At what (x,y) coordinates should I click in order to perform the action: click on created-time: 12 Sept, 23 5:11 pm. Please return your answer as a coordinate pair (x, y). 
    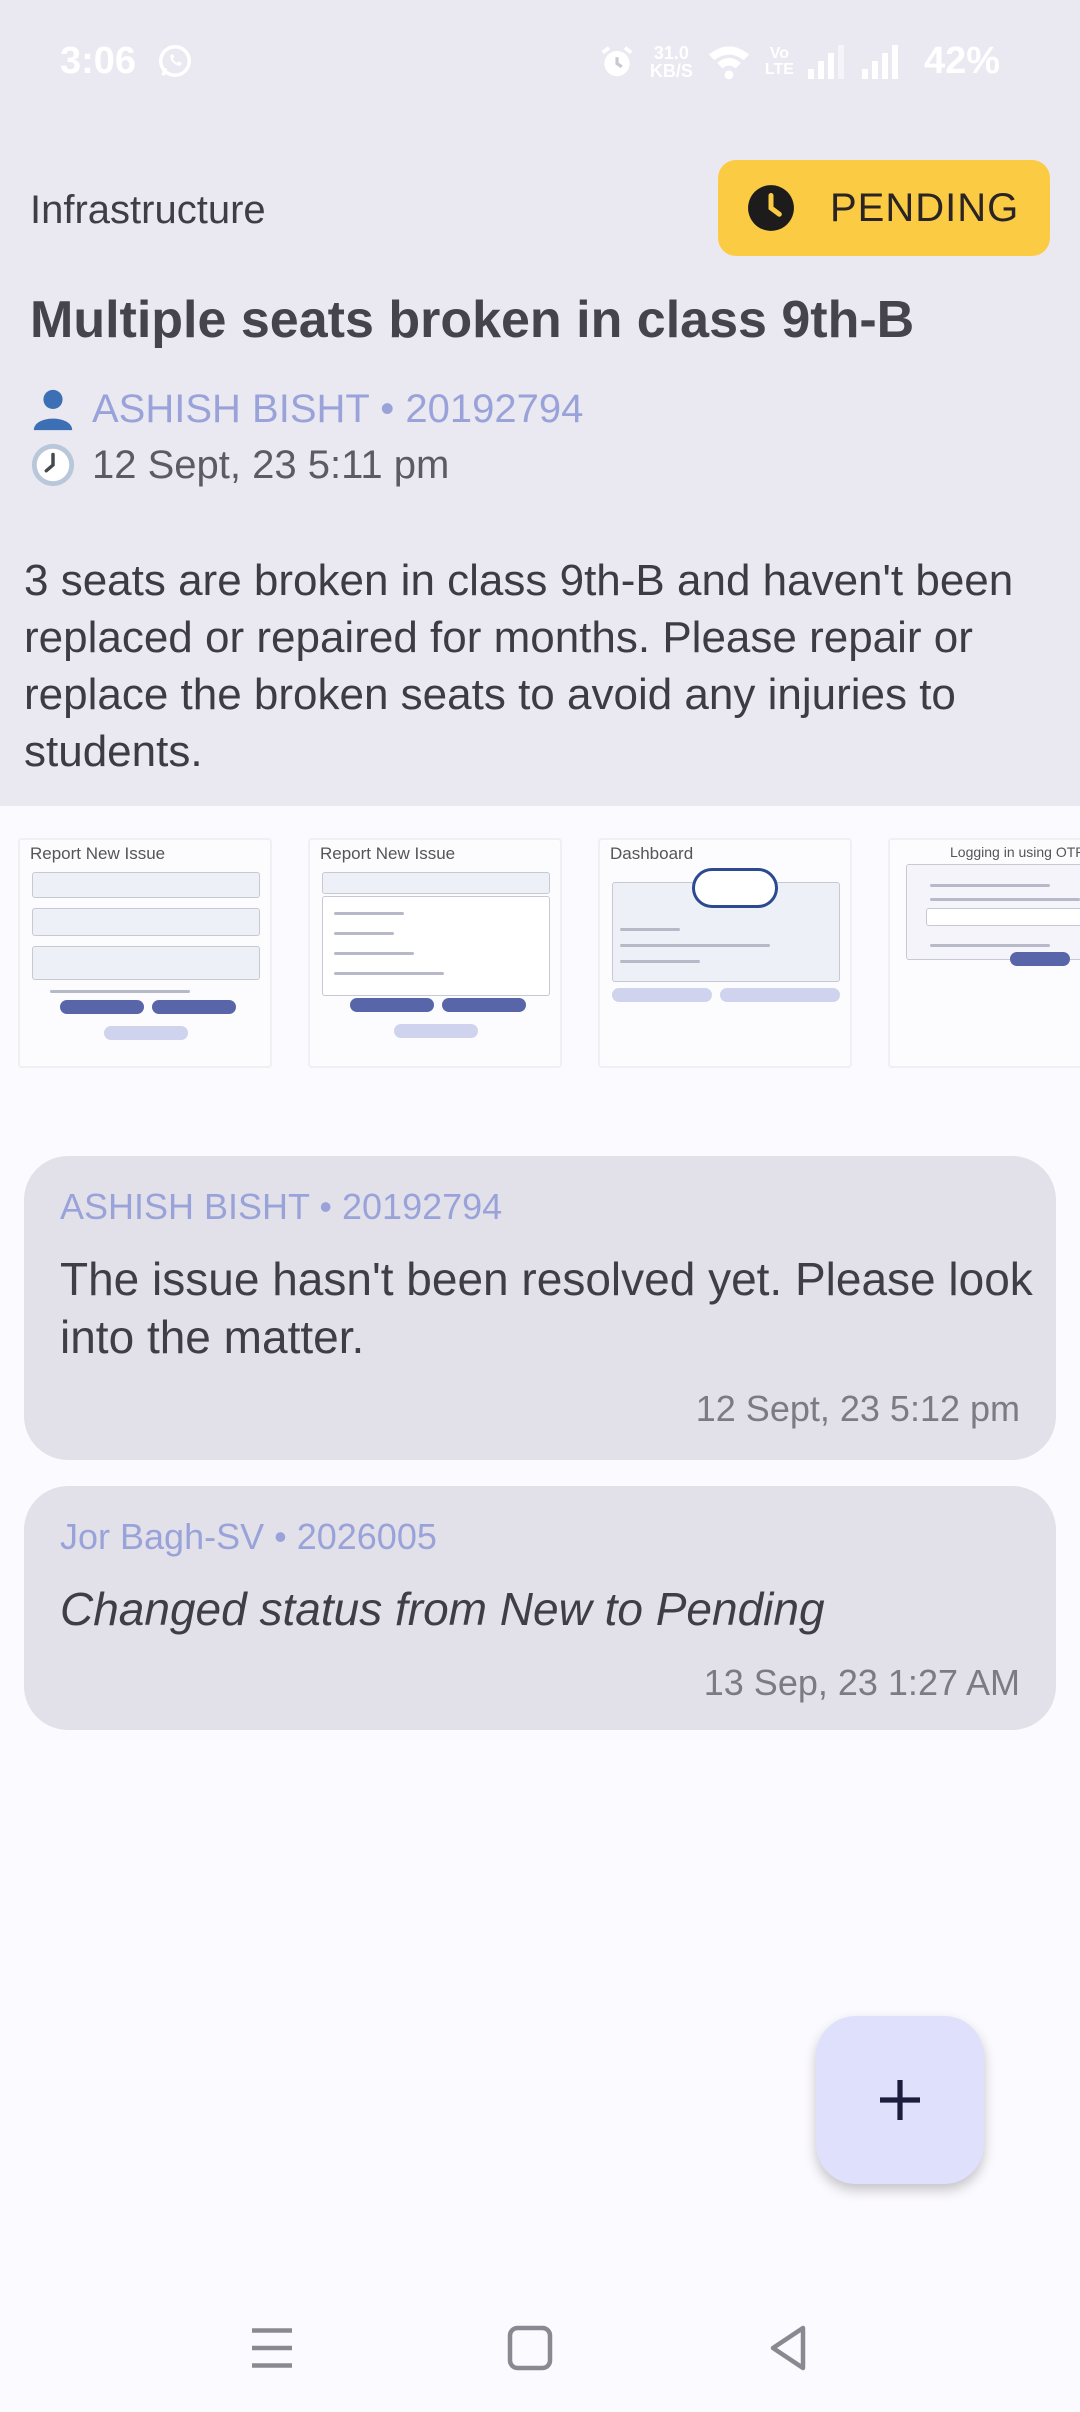
    Looking at the image, I should click on (271, 464).